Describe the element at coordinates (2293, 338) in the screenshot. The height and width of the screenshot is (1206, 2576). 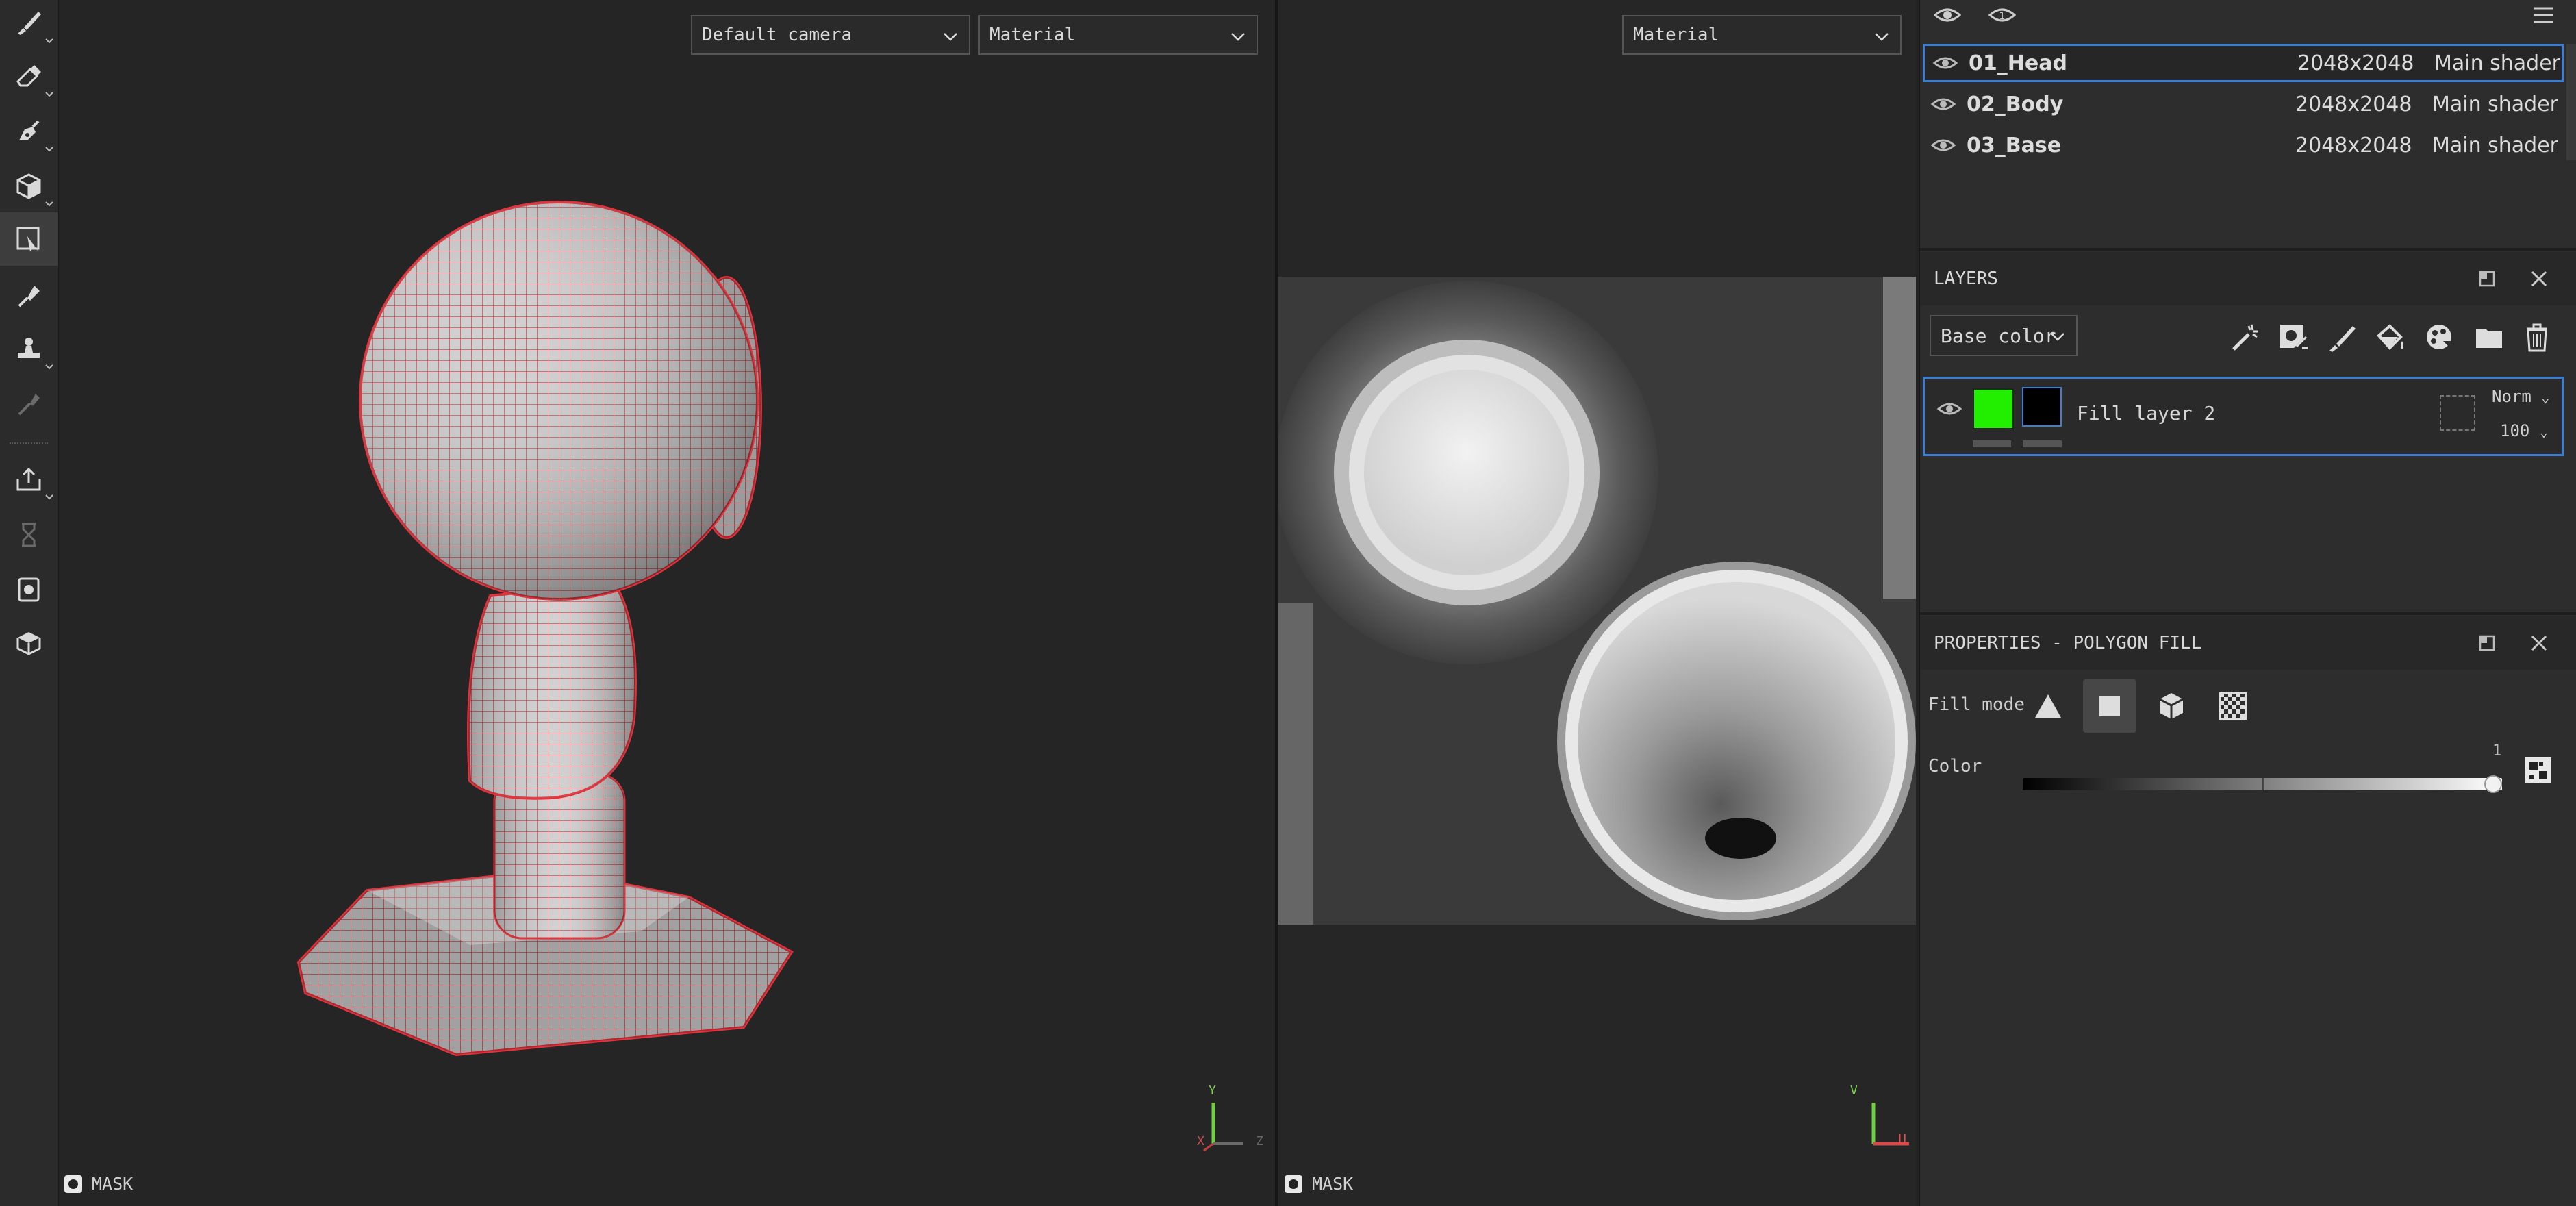
I see `add-mask-icon` at that location.